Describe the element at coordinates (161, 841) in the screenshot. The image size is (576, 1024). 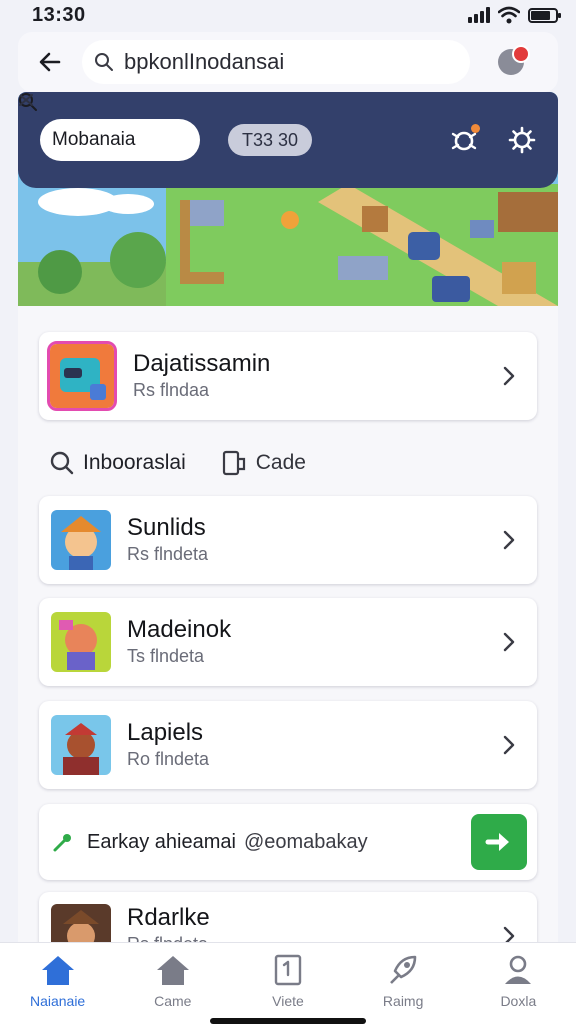
I see `promo-text: Earkay ahieamai` at that location.